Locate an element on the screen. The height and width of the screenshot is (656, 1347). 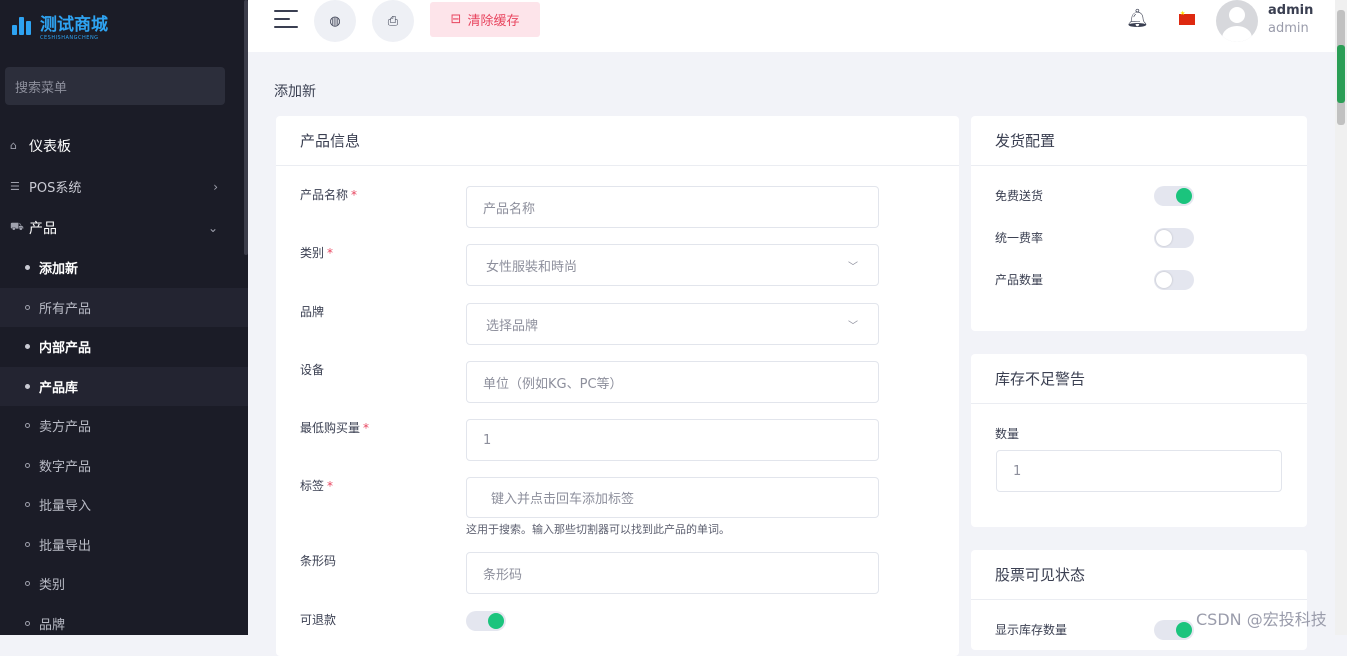
list-icon: ☰ is located at coordinates (15, 186).